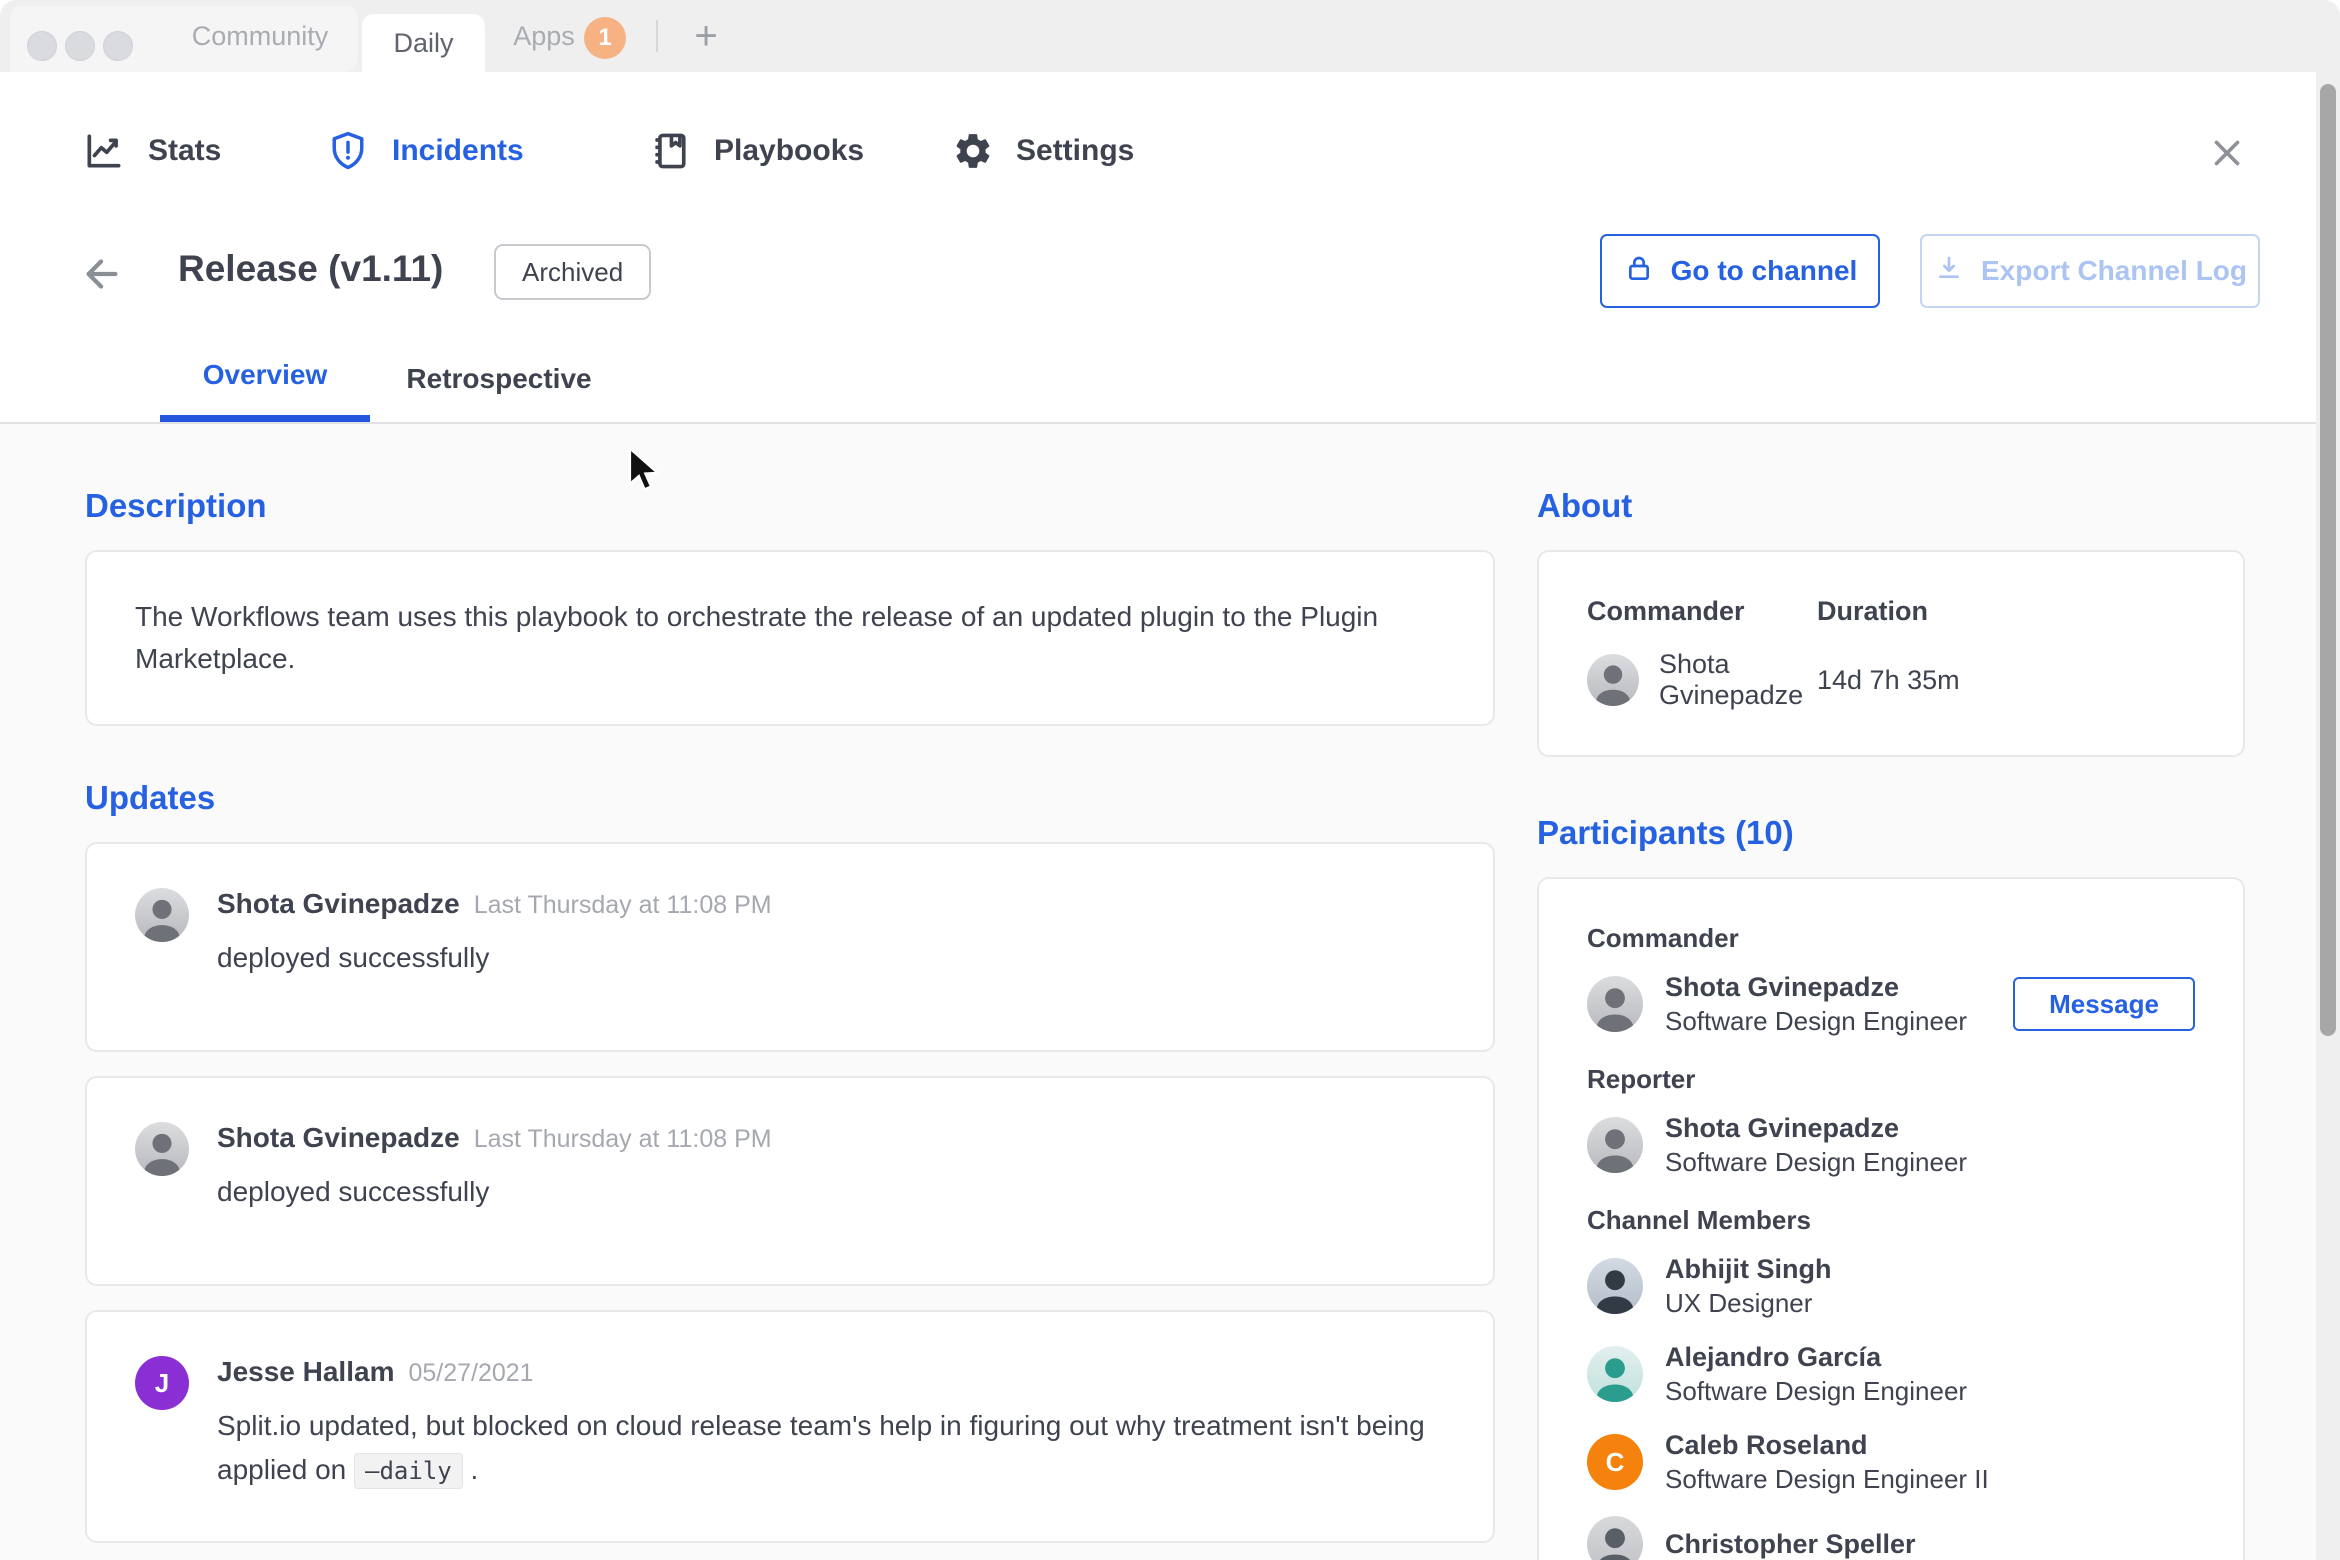 This screenshot has width=2340, height=1560. What do you see at coordinates (1790, 1543) in the screenshot?
I see `participant-name: Christopher Speller` at bounding box center [1790, 1543].